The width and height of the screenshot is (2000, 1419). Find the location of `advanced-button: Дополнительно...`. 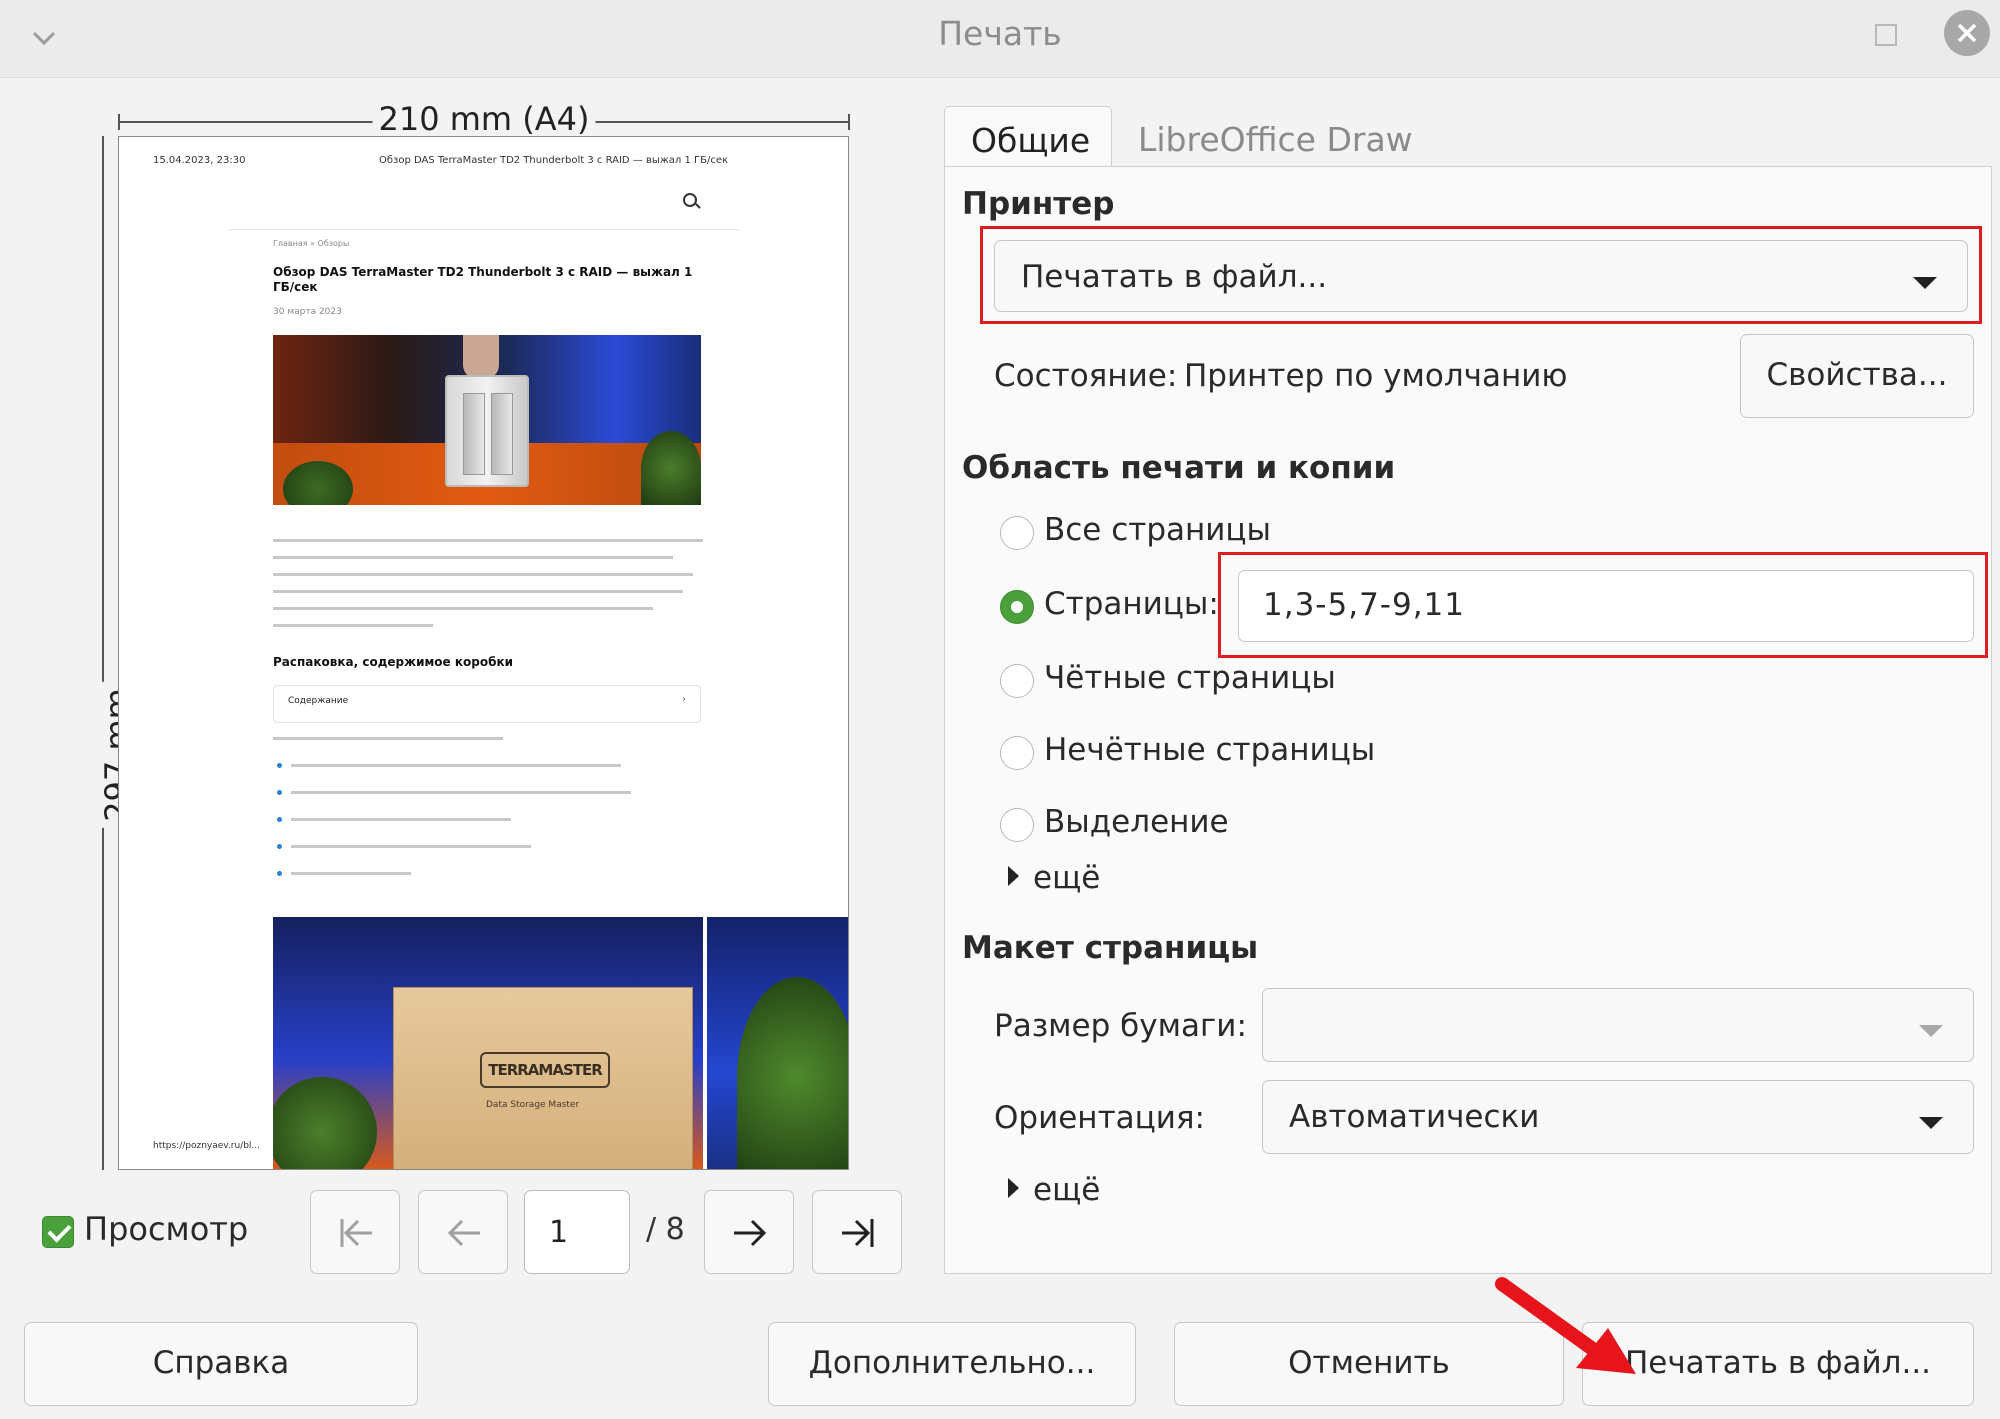

advanced-button: Дополнительно... is located at coordinates (952, 1364).